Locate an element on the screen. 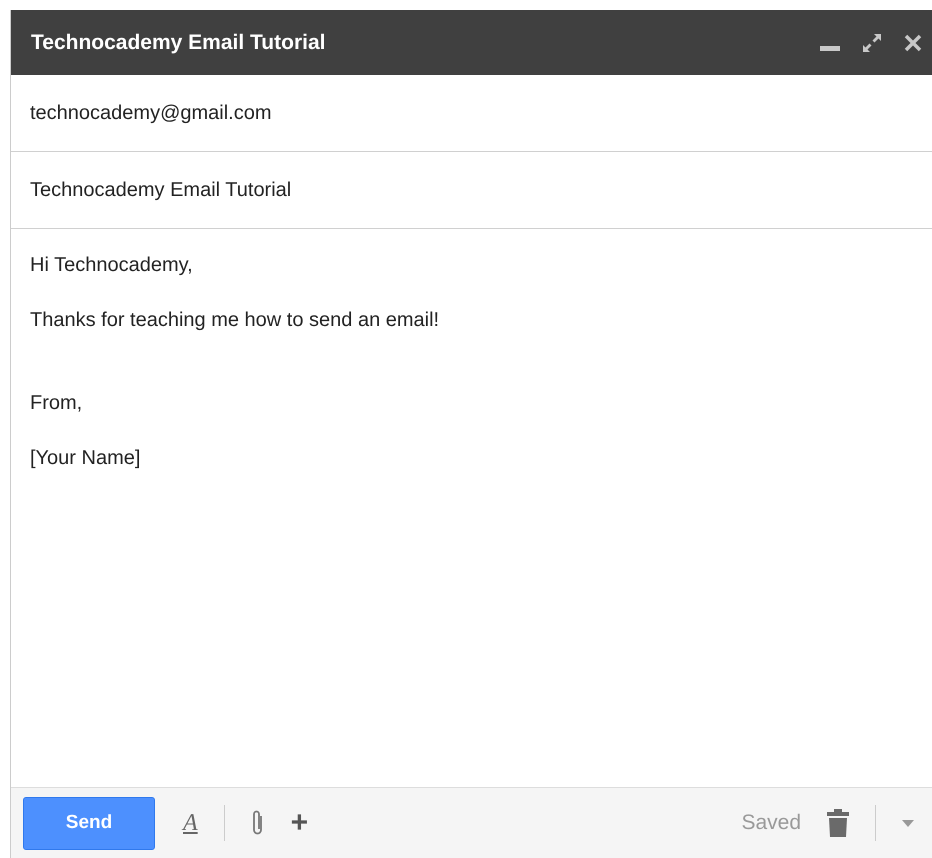 This screenshot has width=932, height=858. recipient-address: technocademy@gmail.com is located at coordinates (151, 113).